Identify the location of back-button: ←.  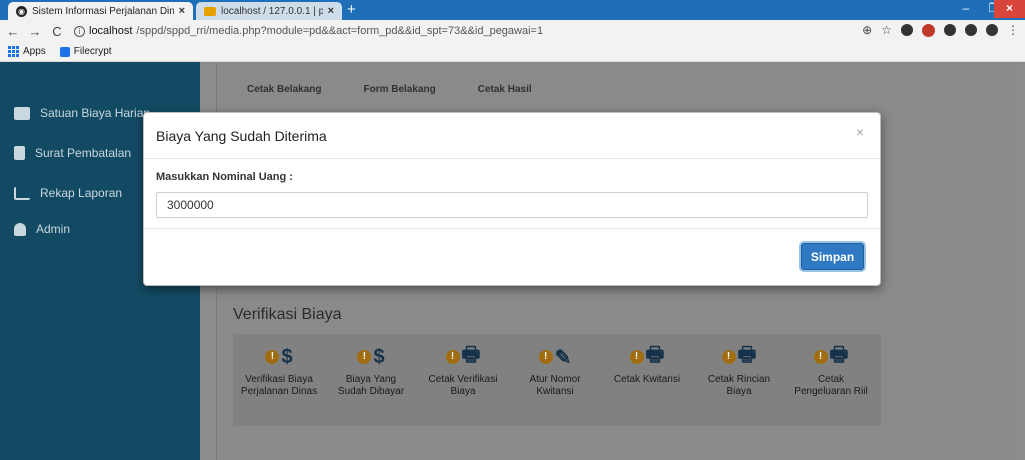
(13, 31).